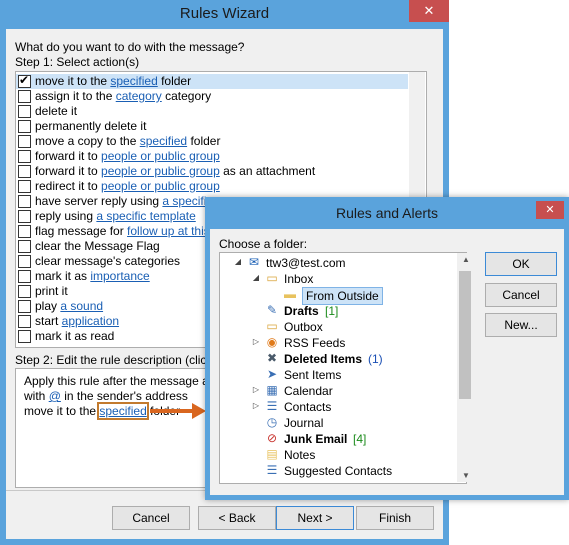  I want to click on action-label: have server reply using a specific, so click(123, 201).